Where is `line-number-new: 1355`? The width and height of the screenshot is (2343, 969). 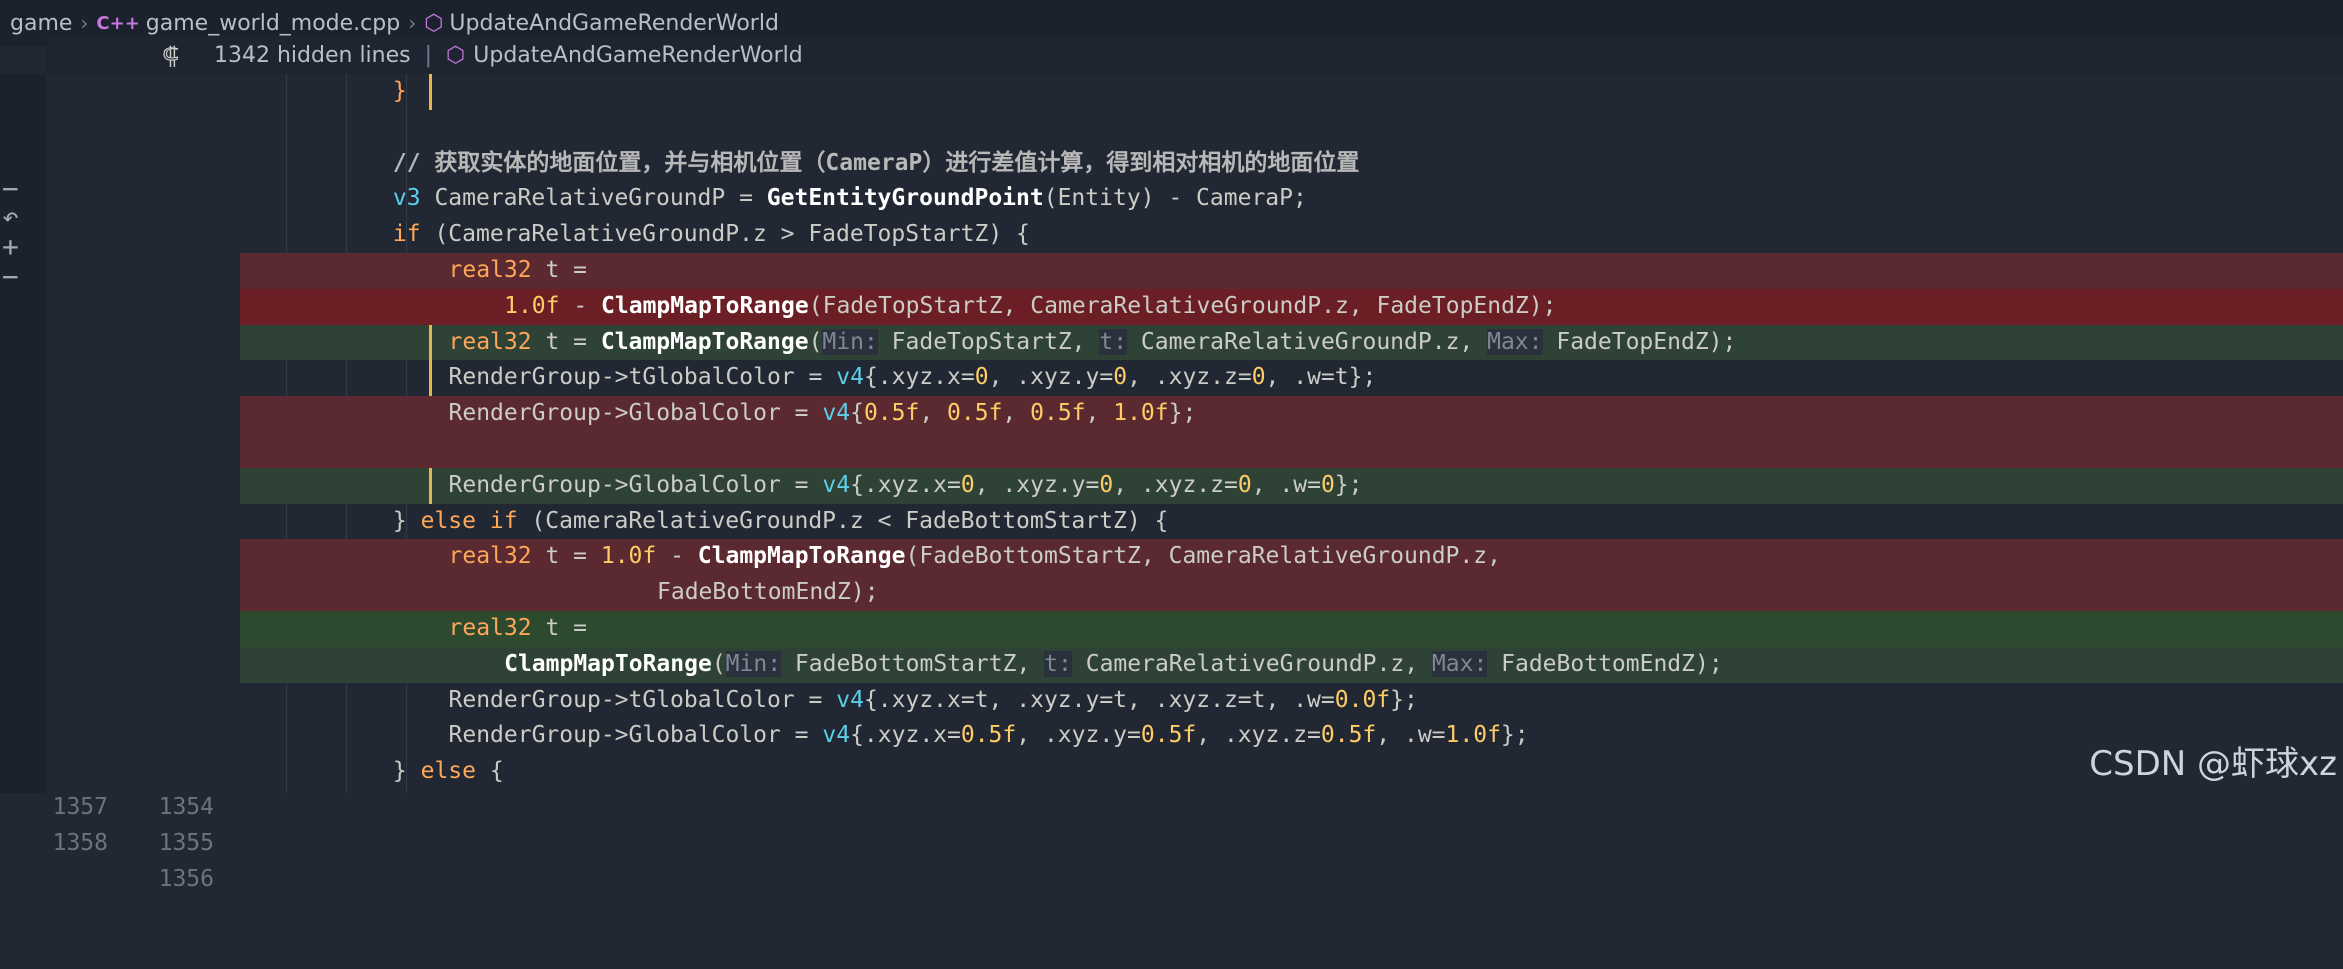 line-number-new: 1355 is located at coordinates (186, 842).